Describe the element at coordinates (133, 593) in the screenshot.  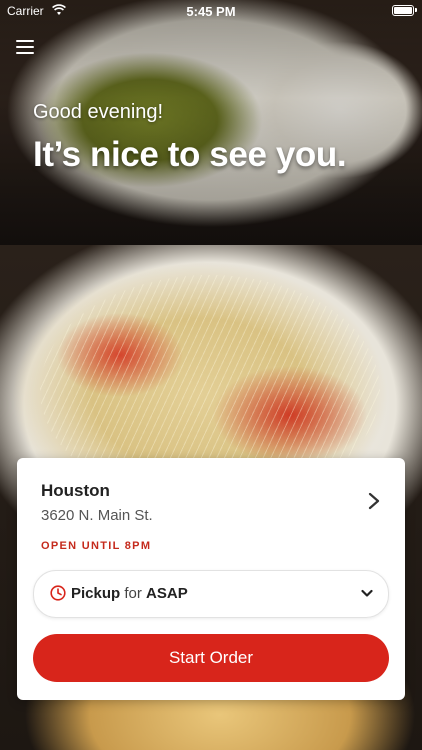
I see `pickup-connector: for` at that location.